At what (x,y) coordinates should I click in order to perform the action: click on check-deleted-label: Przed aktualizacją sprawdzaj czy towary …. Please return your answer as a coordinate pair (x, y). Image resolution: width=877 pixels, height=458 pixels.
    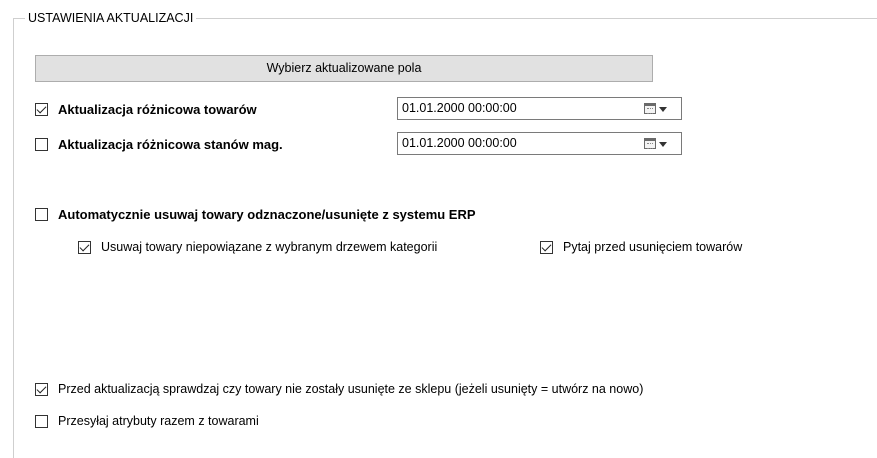
    Looking at the image, I should click on (351, 389).